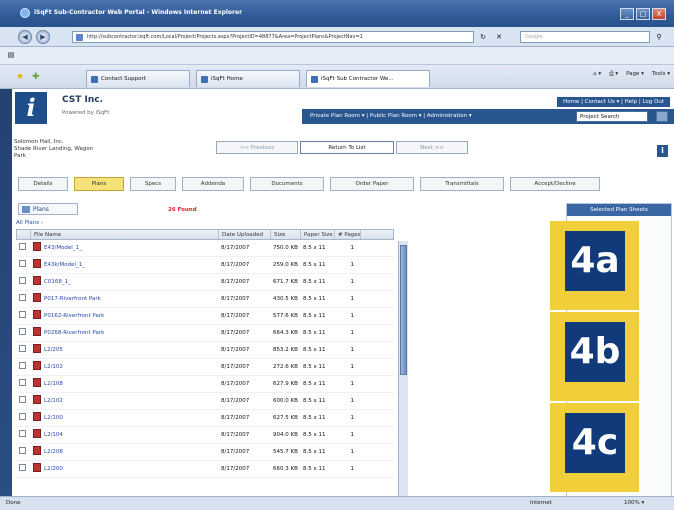  Describe the element at coordinates (205, 401) in the screenshot. I see `table-row: L2/102 8/17/2007 600.0 KB 8.5 x 11 1` at that location.